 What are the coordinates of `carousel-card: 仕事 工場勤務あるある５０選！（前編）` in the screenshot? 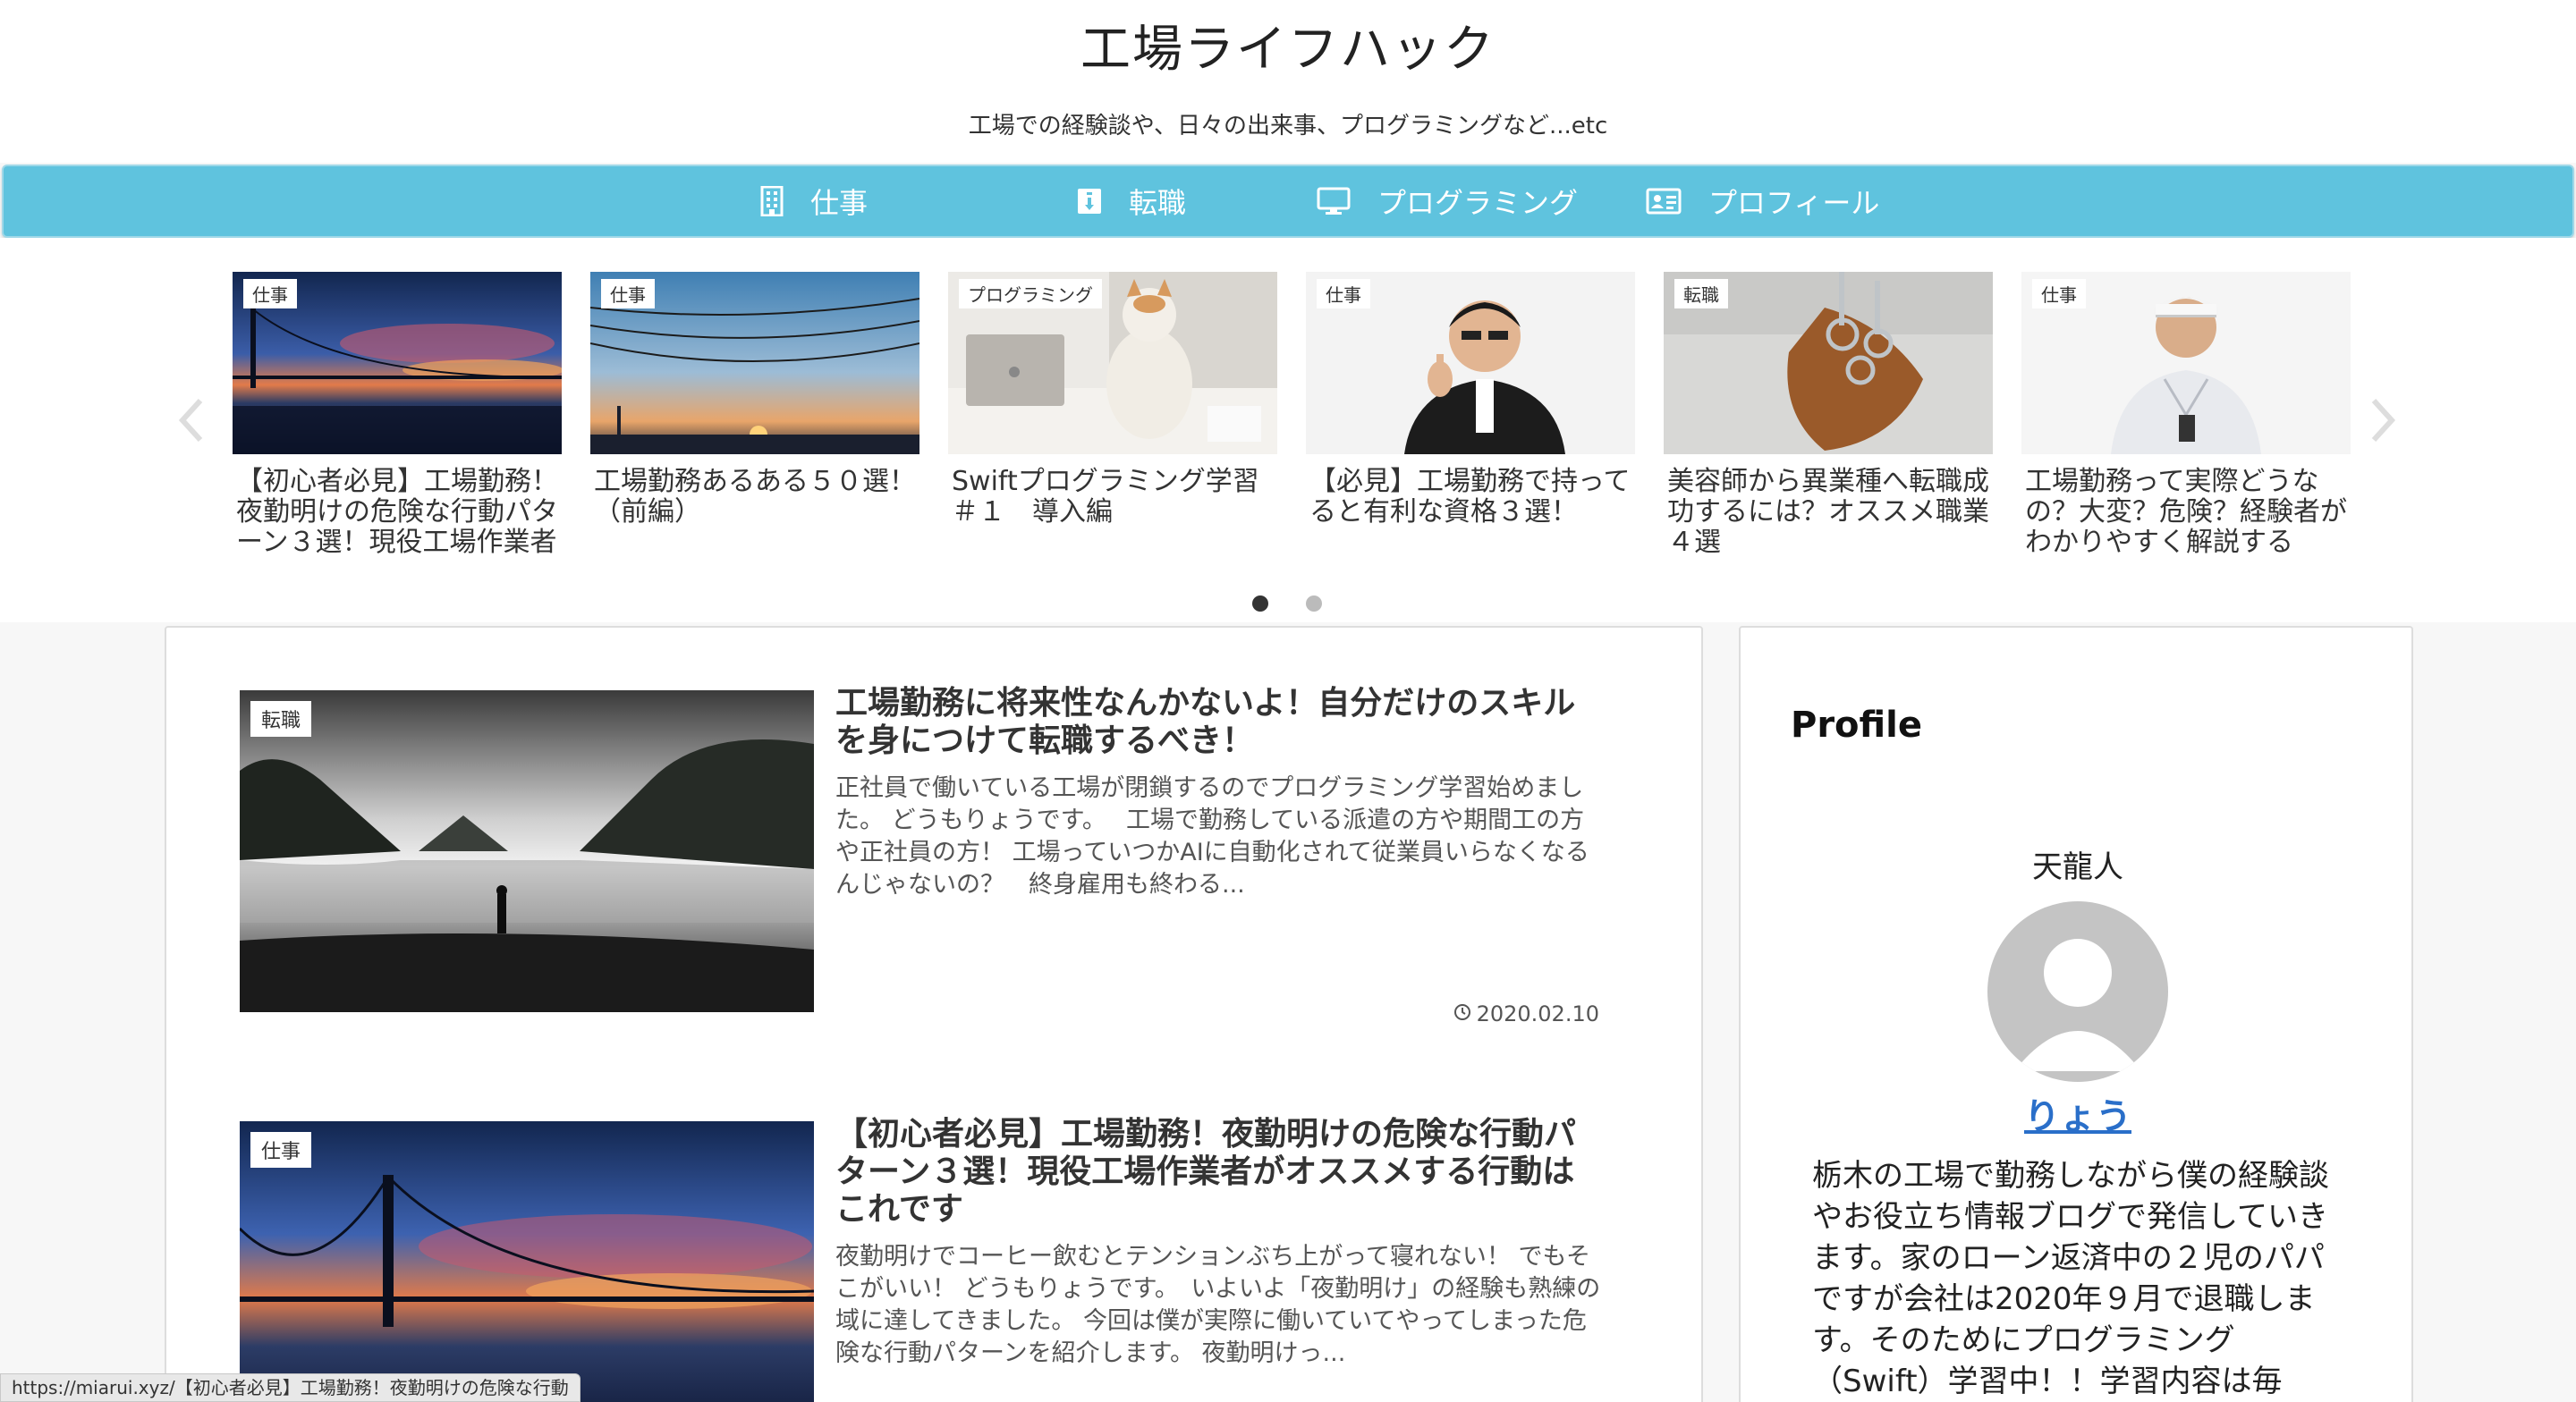 It's located at (754, 415).